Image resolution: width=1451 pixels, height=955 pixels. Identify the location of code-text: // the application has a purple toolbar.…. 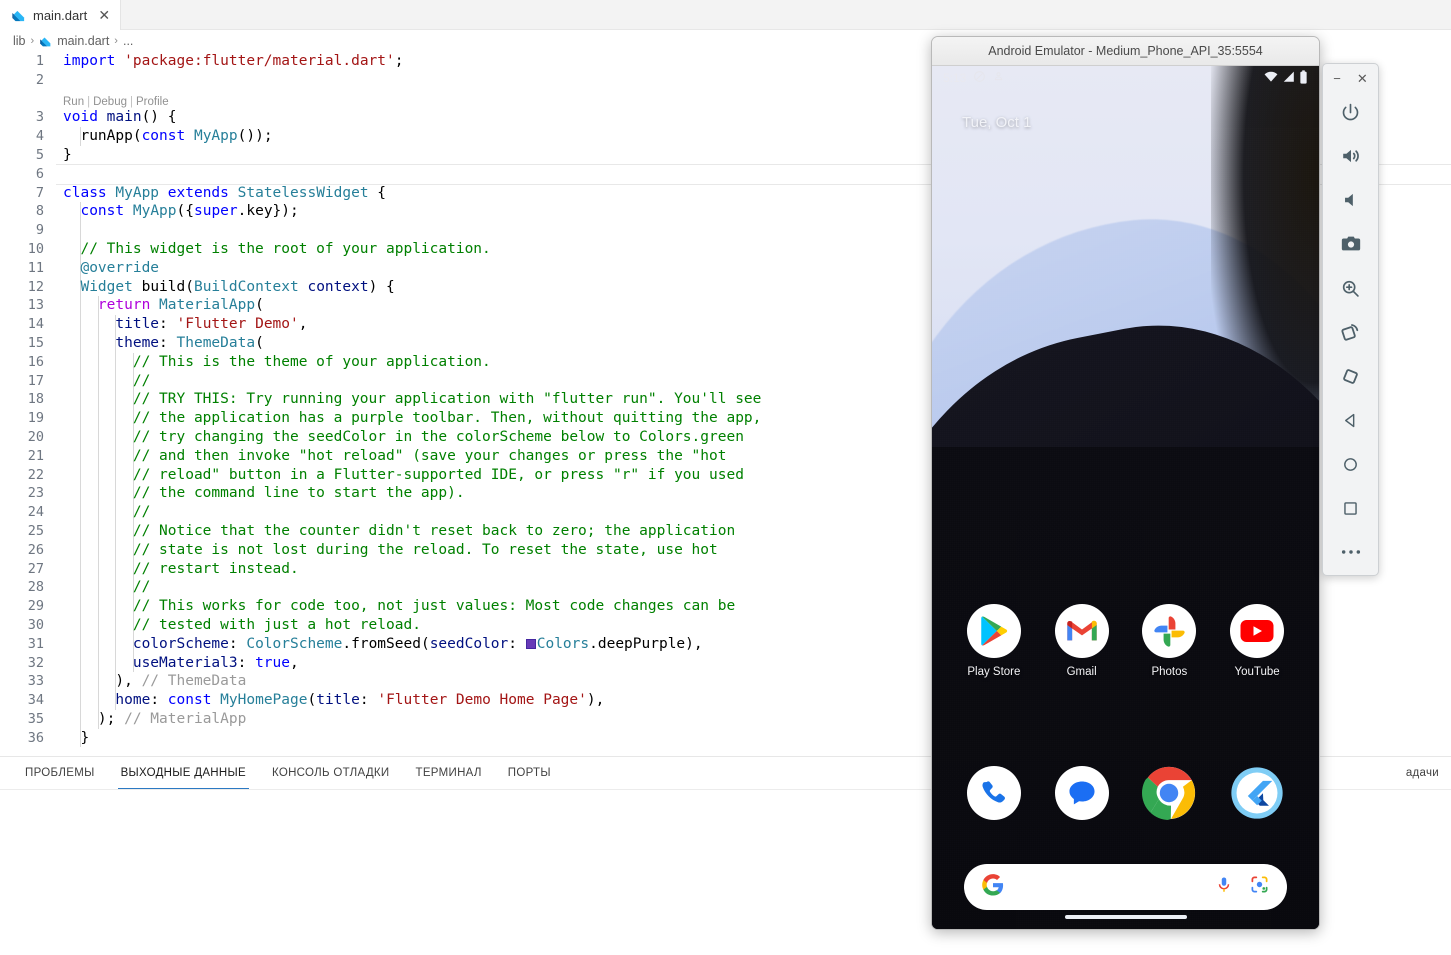
(412, 418).